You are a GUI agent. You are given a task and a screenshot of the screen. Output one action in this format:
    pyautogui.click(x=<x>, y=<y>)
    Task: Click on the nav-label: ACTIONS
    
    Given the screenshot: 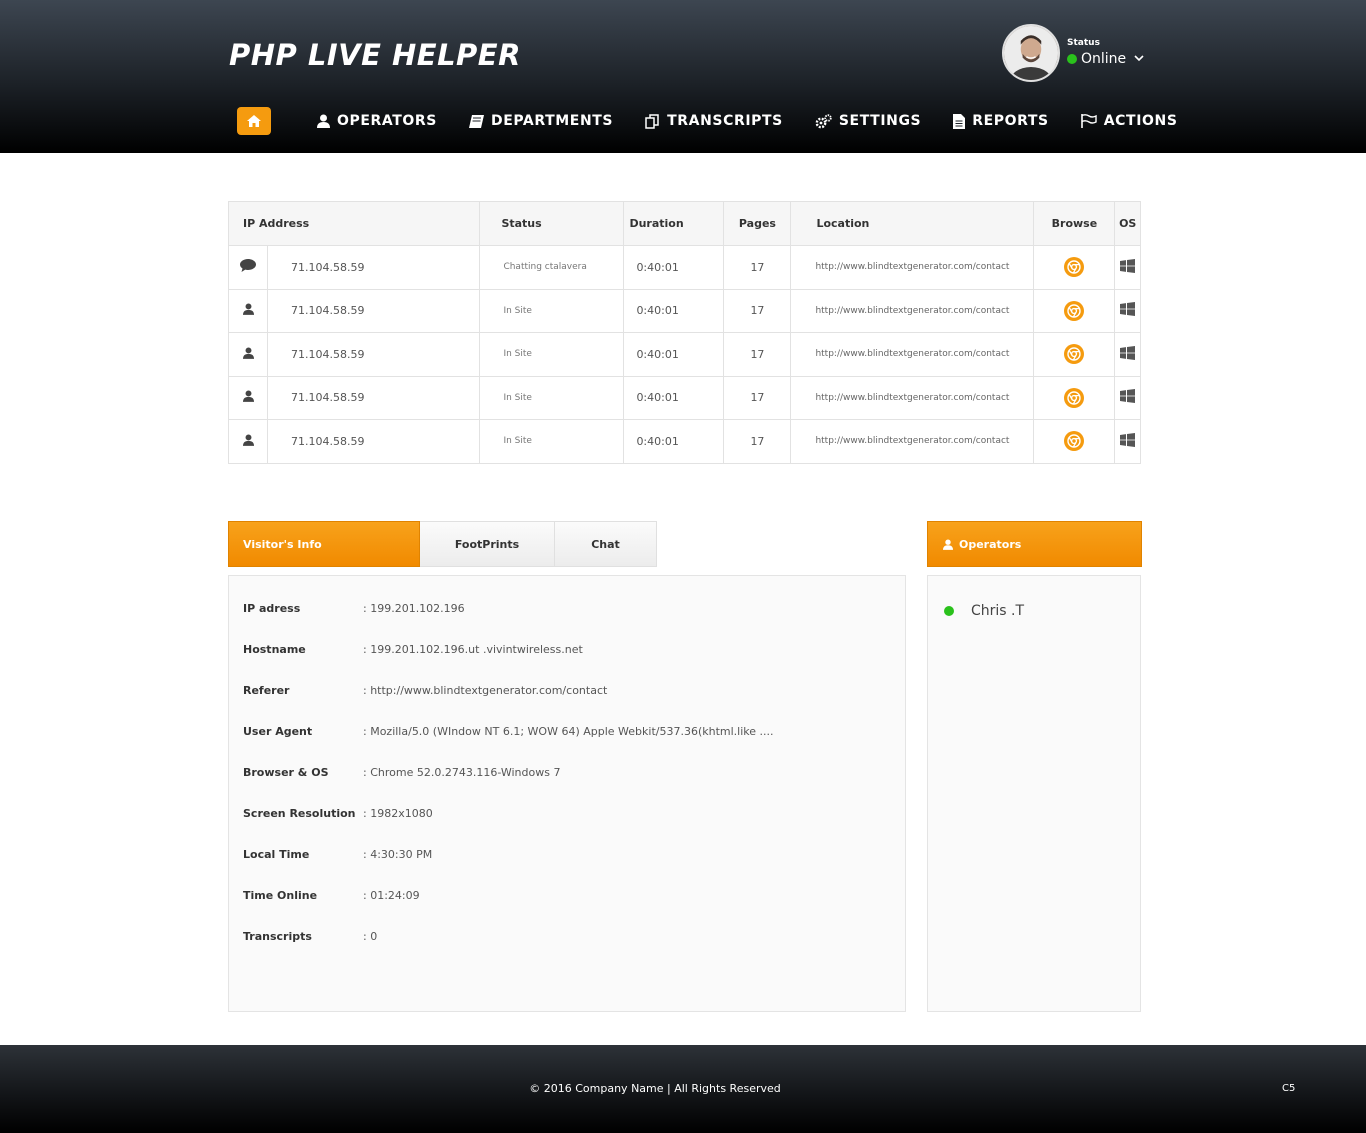 What is the action you would take?
    pyautogui.click(x=1140, y=121)
    